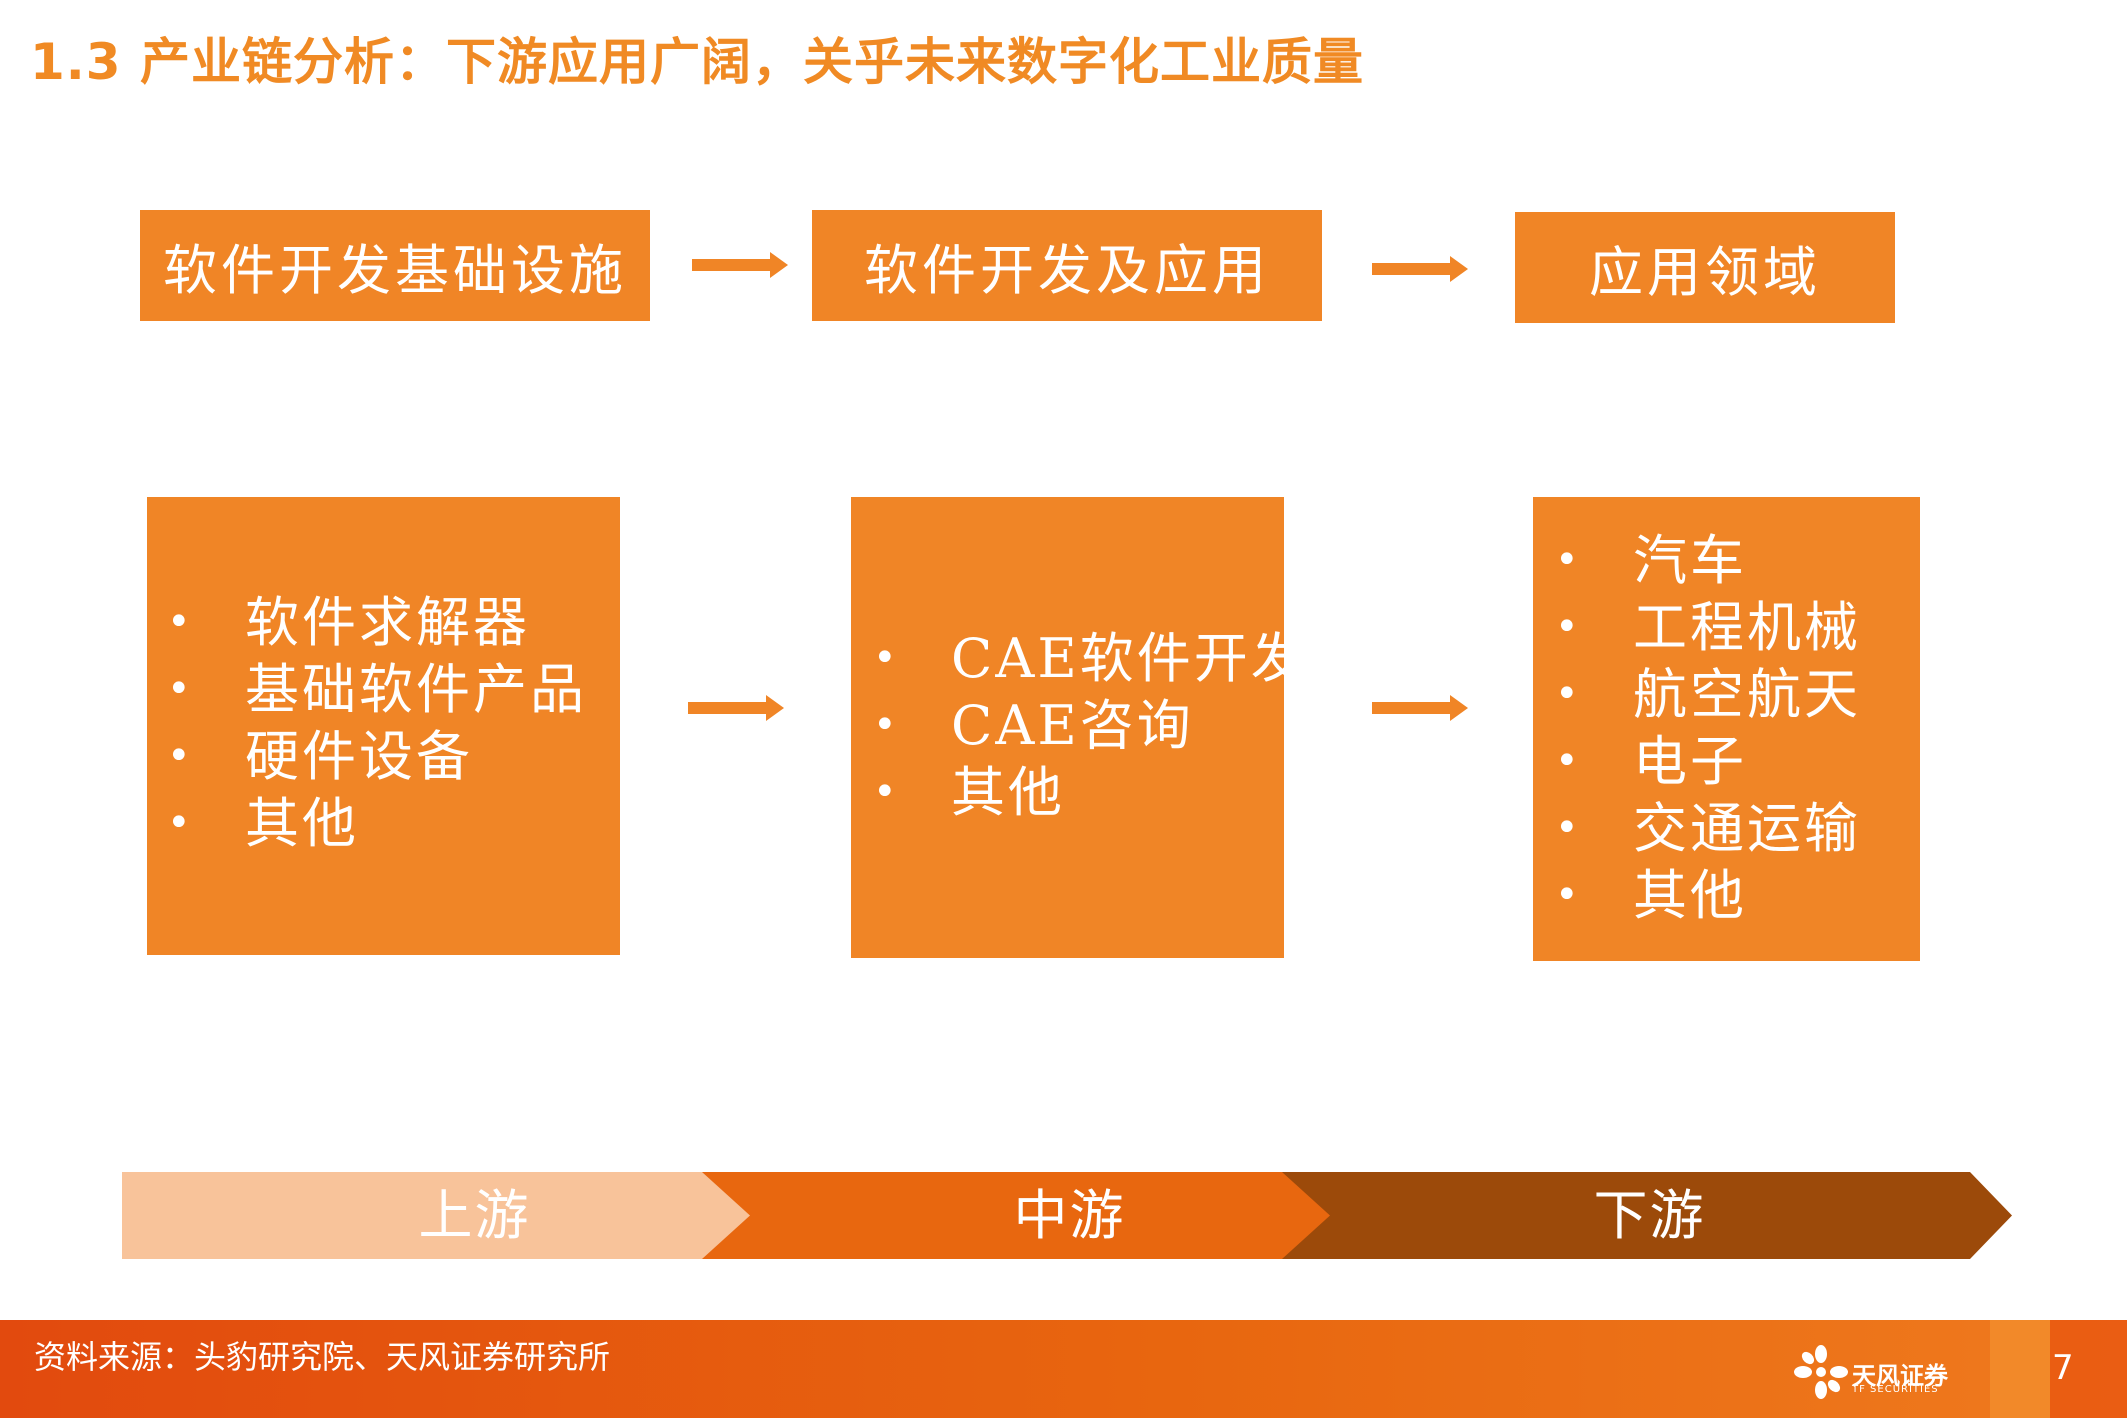 This screenshot has width=2127, height=1418. I want to click on list-item: • 交通运输, so click(1708, 828).